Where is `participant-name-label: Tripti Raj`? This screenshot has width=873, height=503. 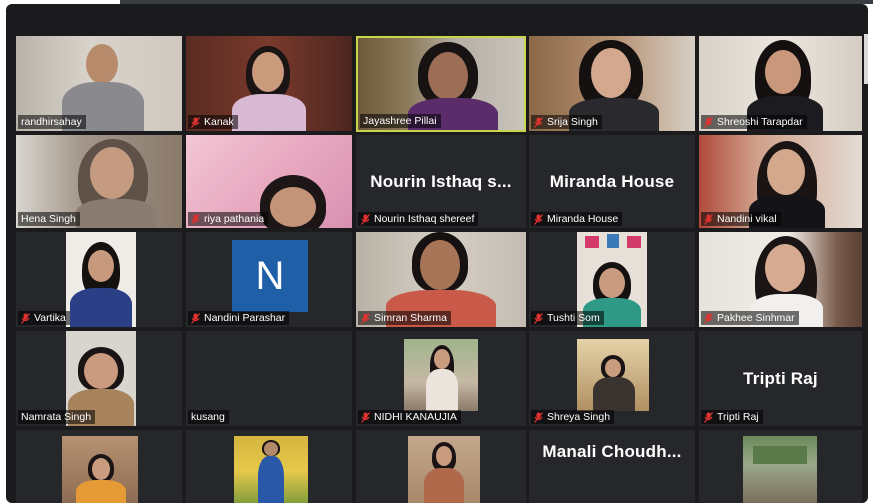 participant-name-label: Tripti Raj is located at coordinates (732, 417).